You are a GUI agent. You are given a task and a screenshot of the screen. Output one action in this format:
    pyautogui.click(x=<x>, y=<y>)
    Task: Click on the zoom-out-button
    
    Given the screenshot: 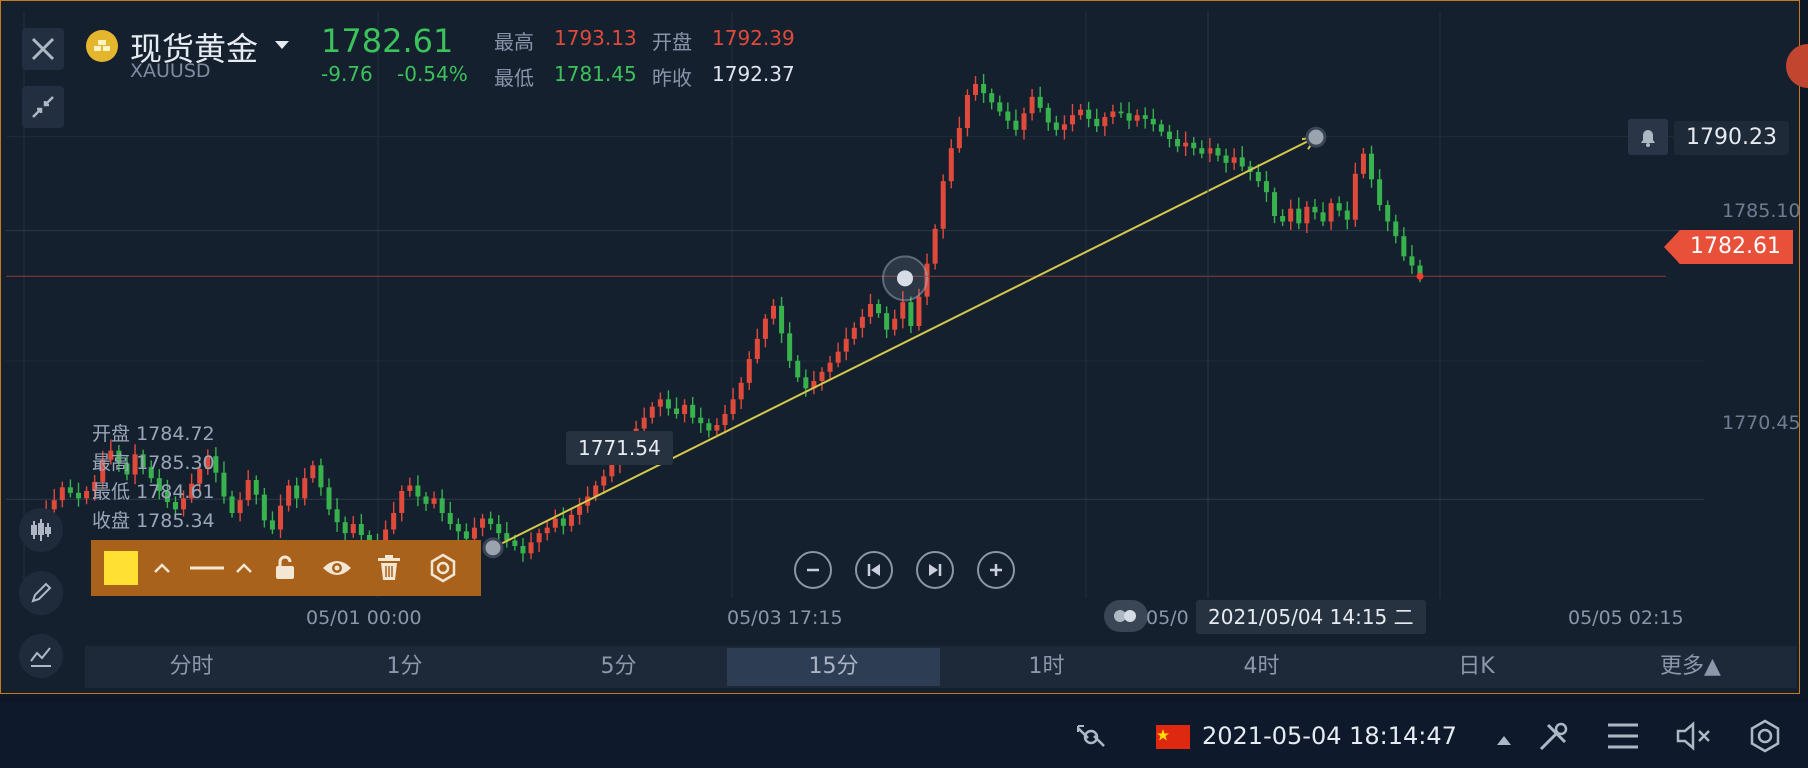 What is the action you would take?
    pyautogui.click(x=813, y=570)
    